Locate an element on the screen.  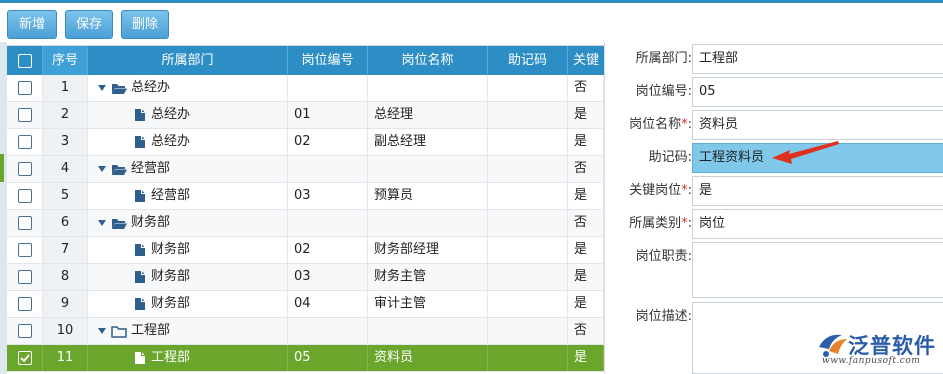
table-row: 5 经营部 03 预算员 是 is located at coordinates (305, 196).